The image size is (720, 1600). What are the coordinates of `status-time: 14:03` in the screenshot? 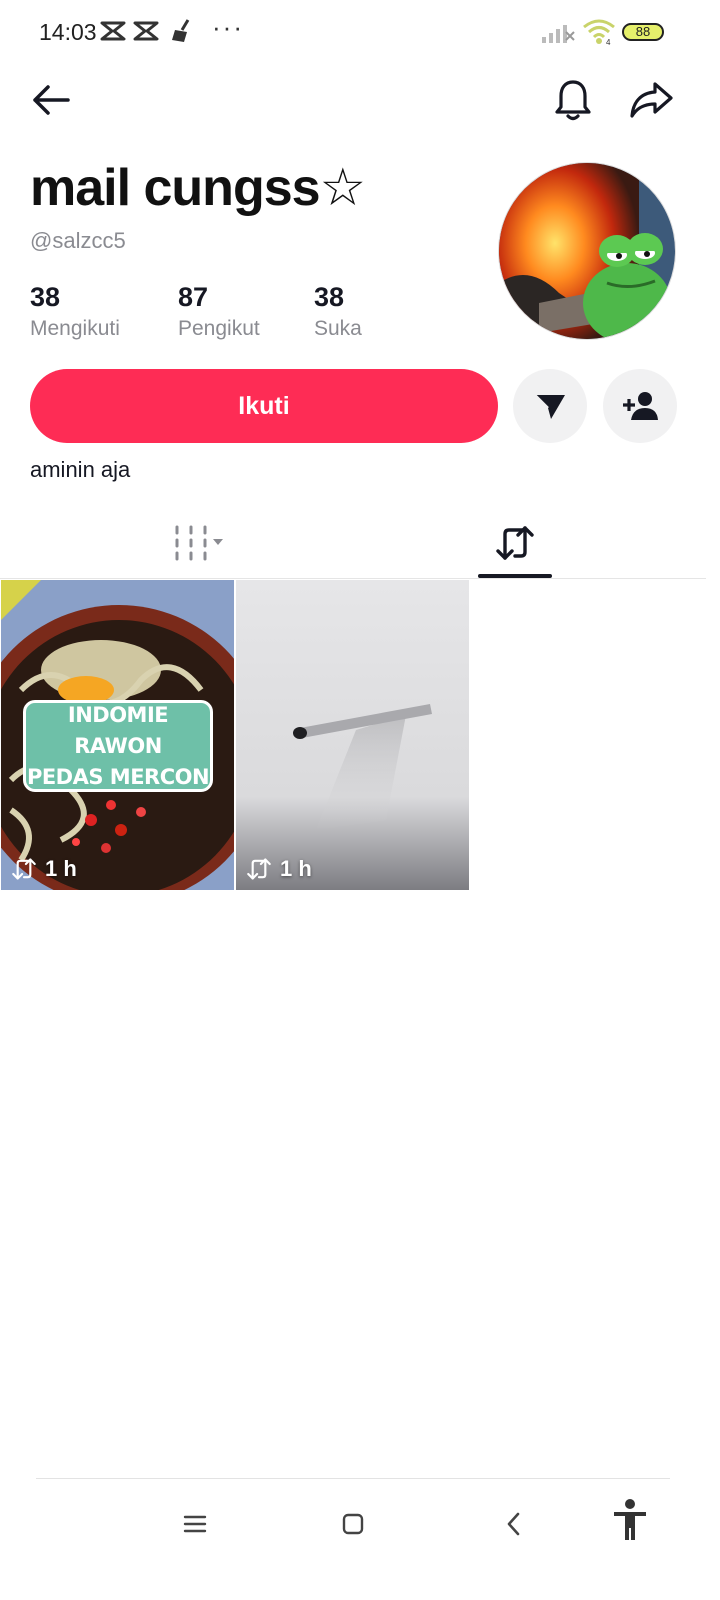 It's located at (68, 32).